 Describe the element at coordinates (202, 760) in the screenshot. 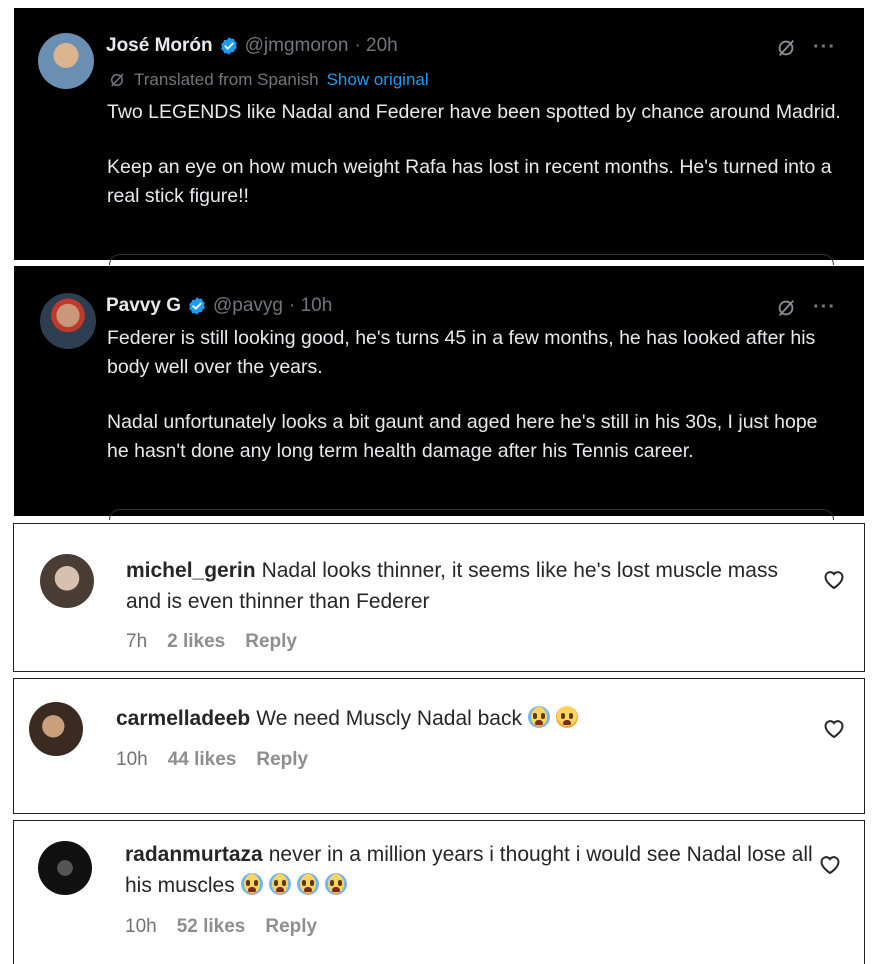

I see `comment-likes: 44 likes` at that location.